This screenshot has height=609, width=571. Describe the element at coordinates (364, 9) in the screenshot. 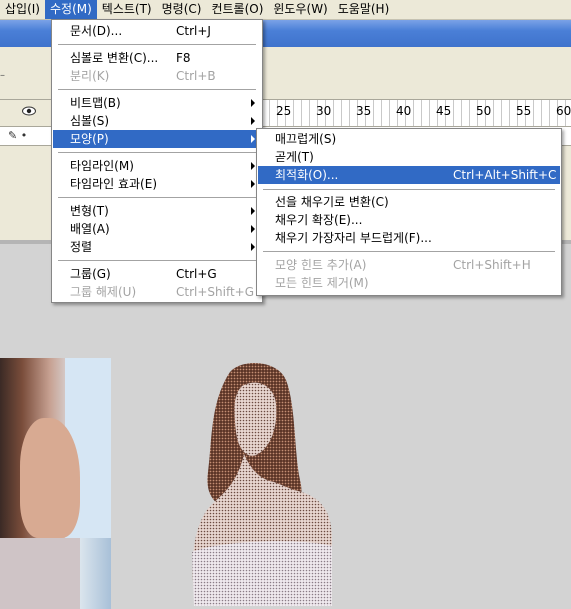

I see `menu-help: 도움말(H)` at that location.